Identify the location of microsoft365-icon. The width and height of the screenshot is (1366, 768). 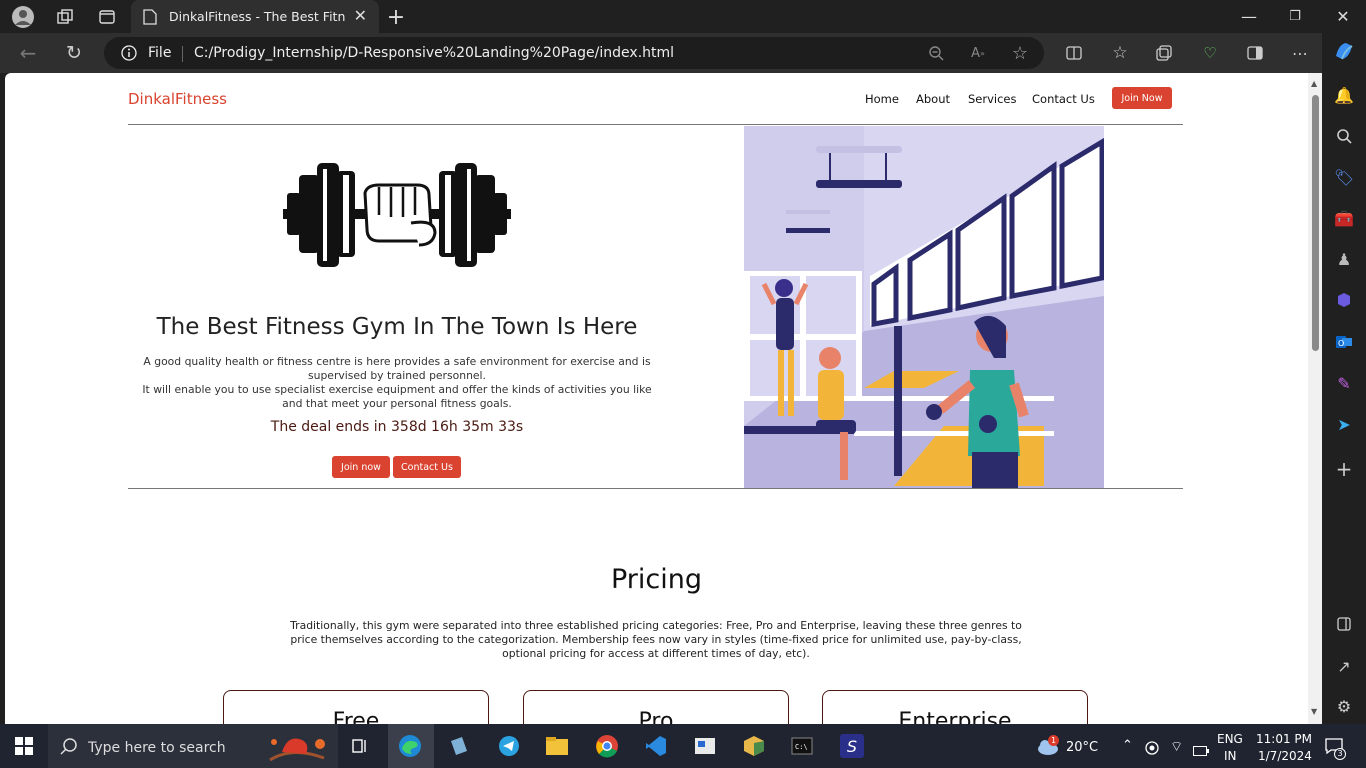
(1344, 300).